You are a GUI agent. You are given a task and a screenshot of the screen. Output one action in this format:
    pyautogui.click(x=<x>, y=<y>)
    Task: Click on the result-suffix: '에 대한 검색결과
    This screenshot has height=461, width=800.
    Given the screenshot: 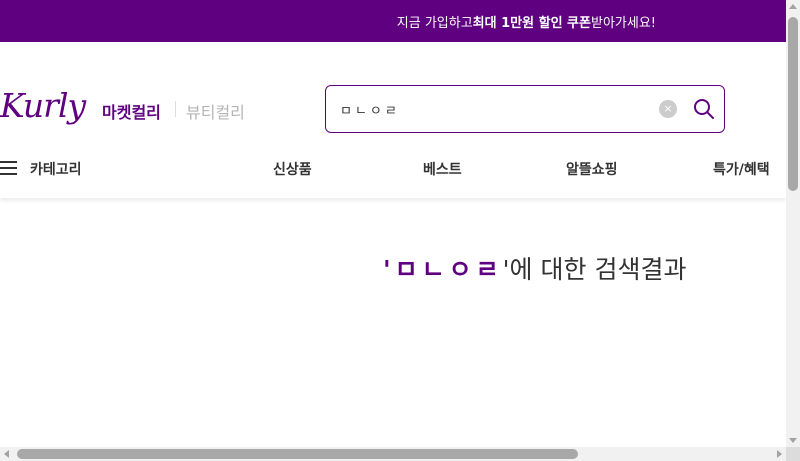 What is the action you would take?
    pyautogui.click(x=594, y=269)
    